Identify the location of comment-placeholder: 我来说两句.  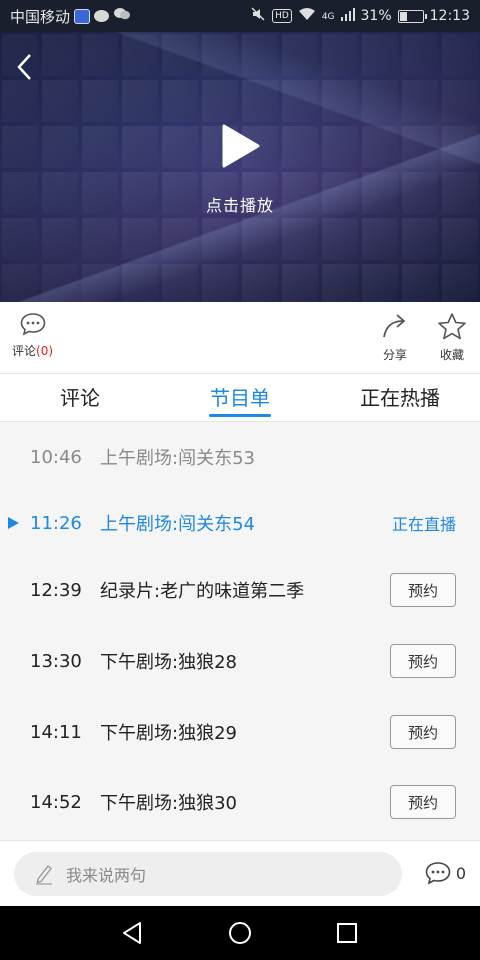
(106, 875).